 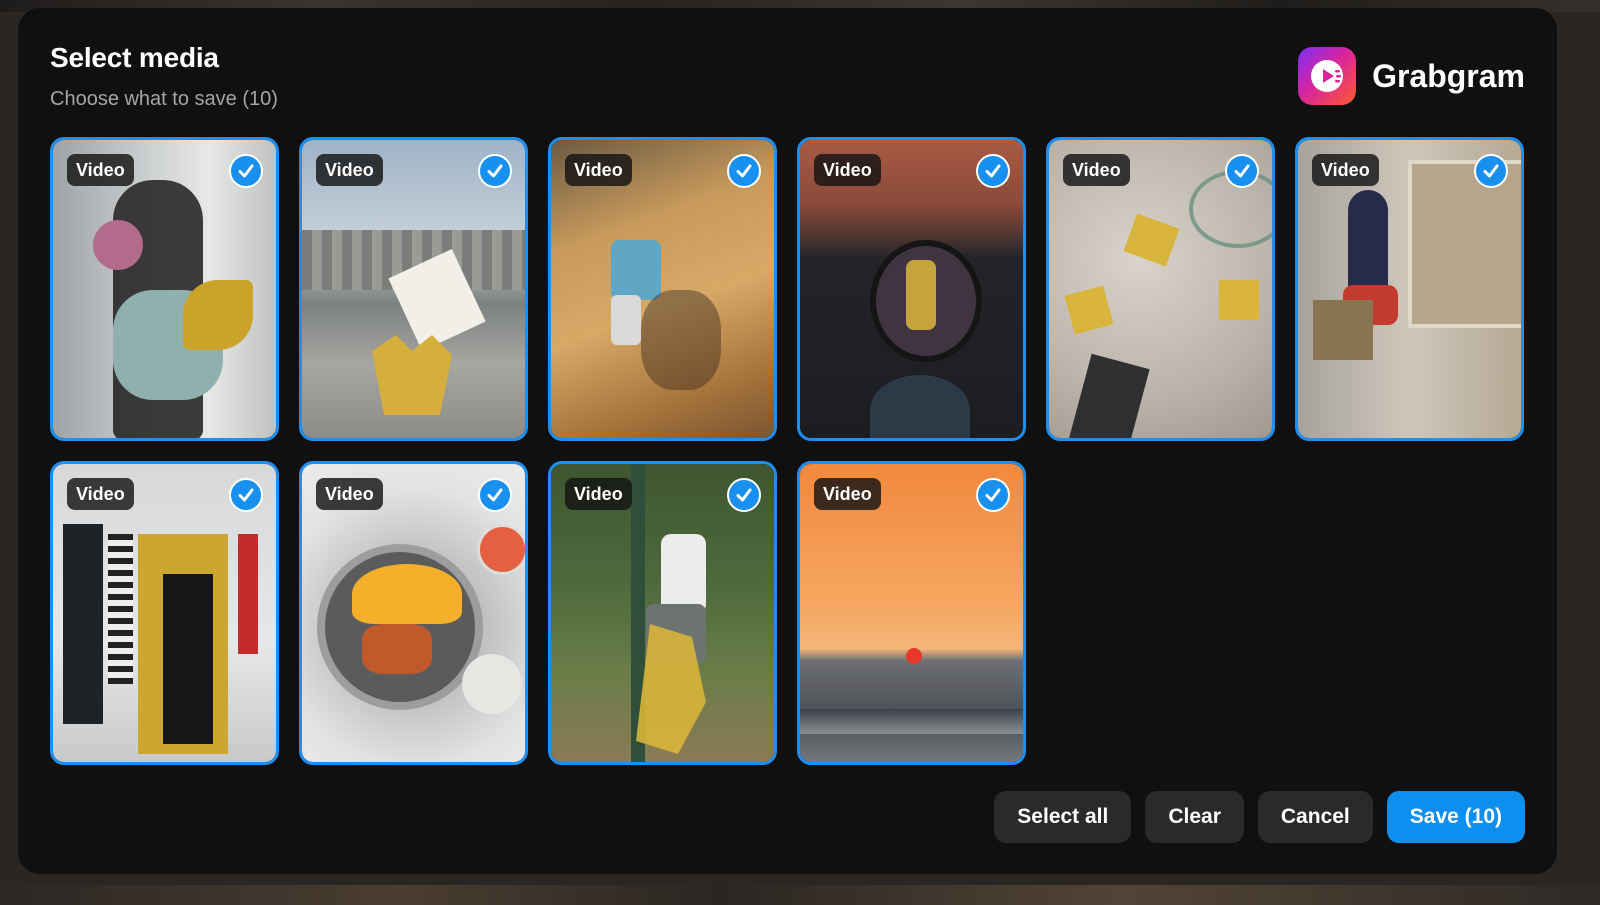 What do you see at coordinates (1455, 817) in the screenshot?
I see `save-button: Save (10)` at bounding box center [1455, 817].